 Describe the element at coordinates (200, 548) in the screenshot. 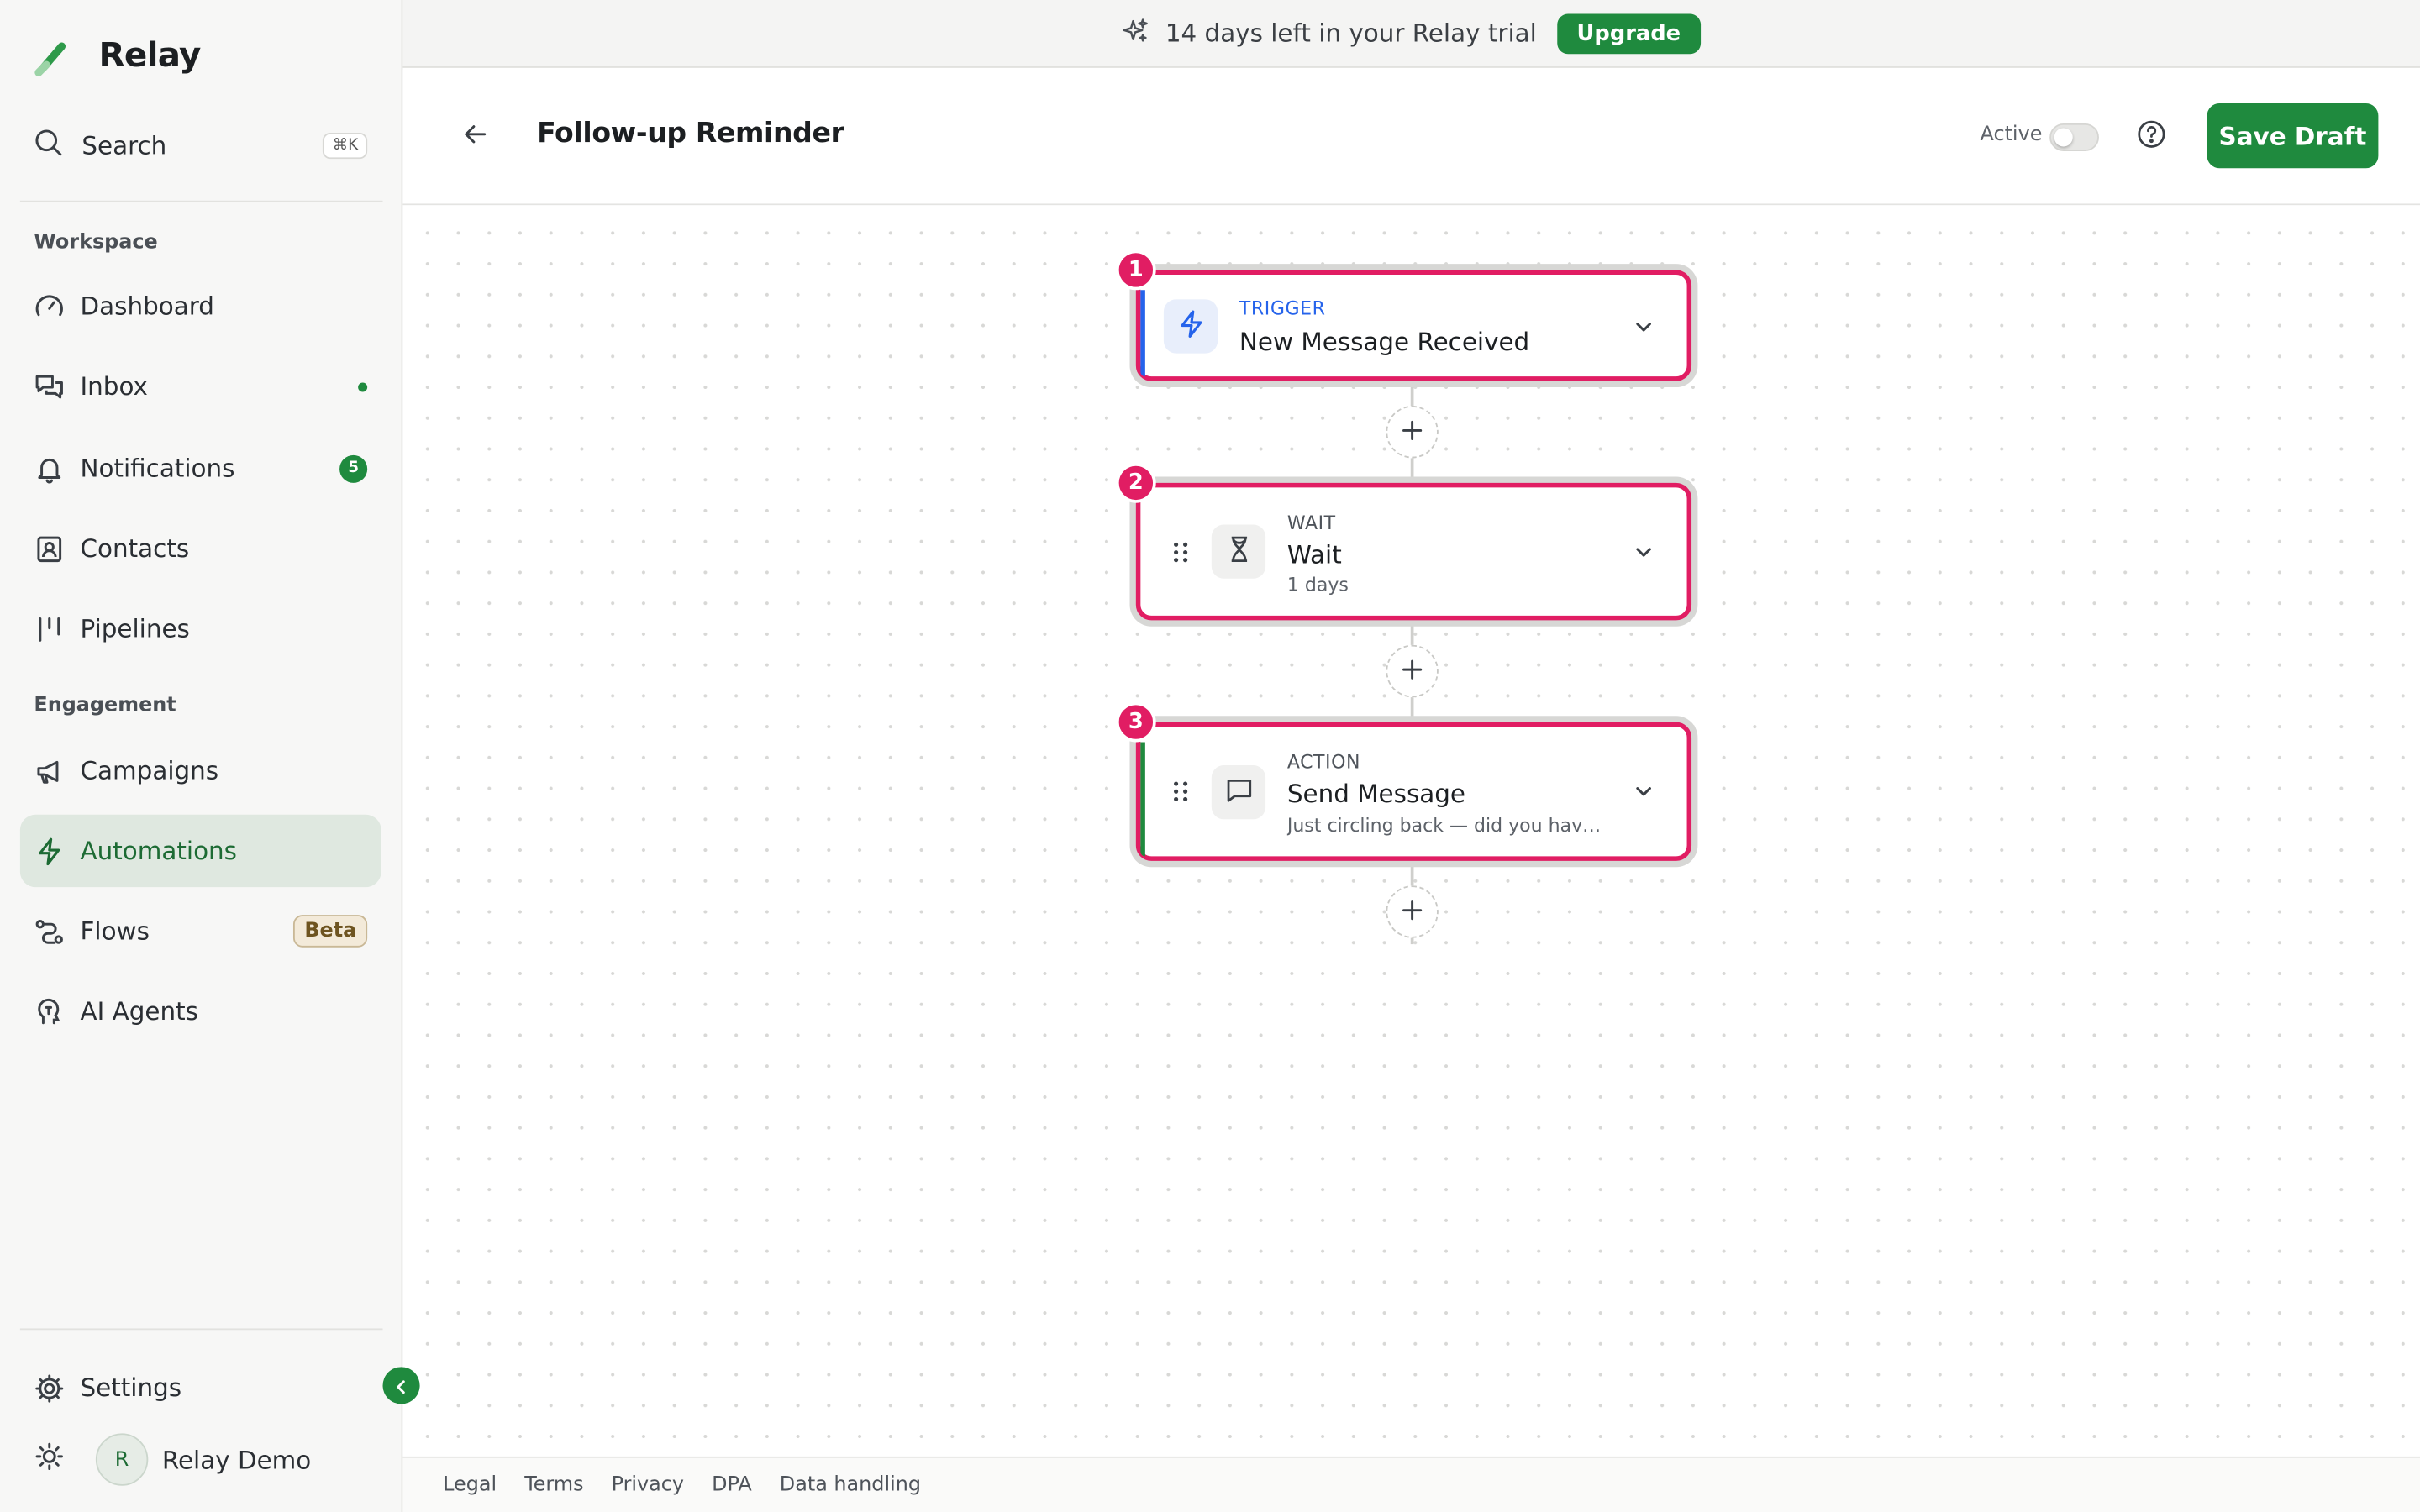

I see `sidebar-item-contacts: Contacts` at that location.